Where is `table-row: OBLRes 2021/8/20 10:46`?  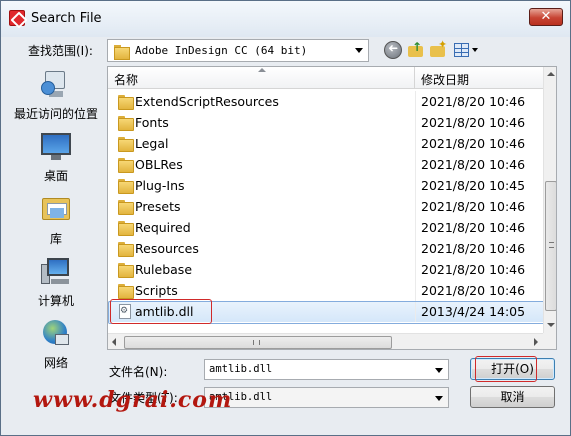 table-row: OBLRes 2021/8/20 10:46 is located at coordinates (325, 164).